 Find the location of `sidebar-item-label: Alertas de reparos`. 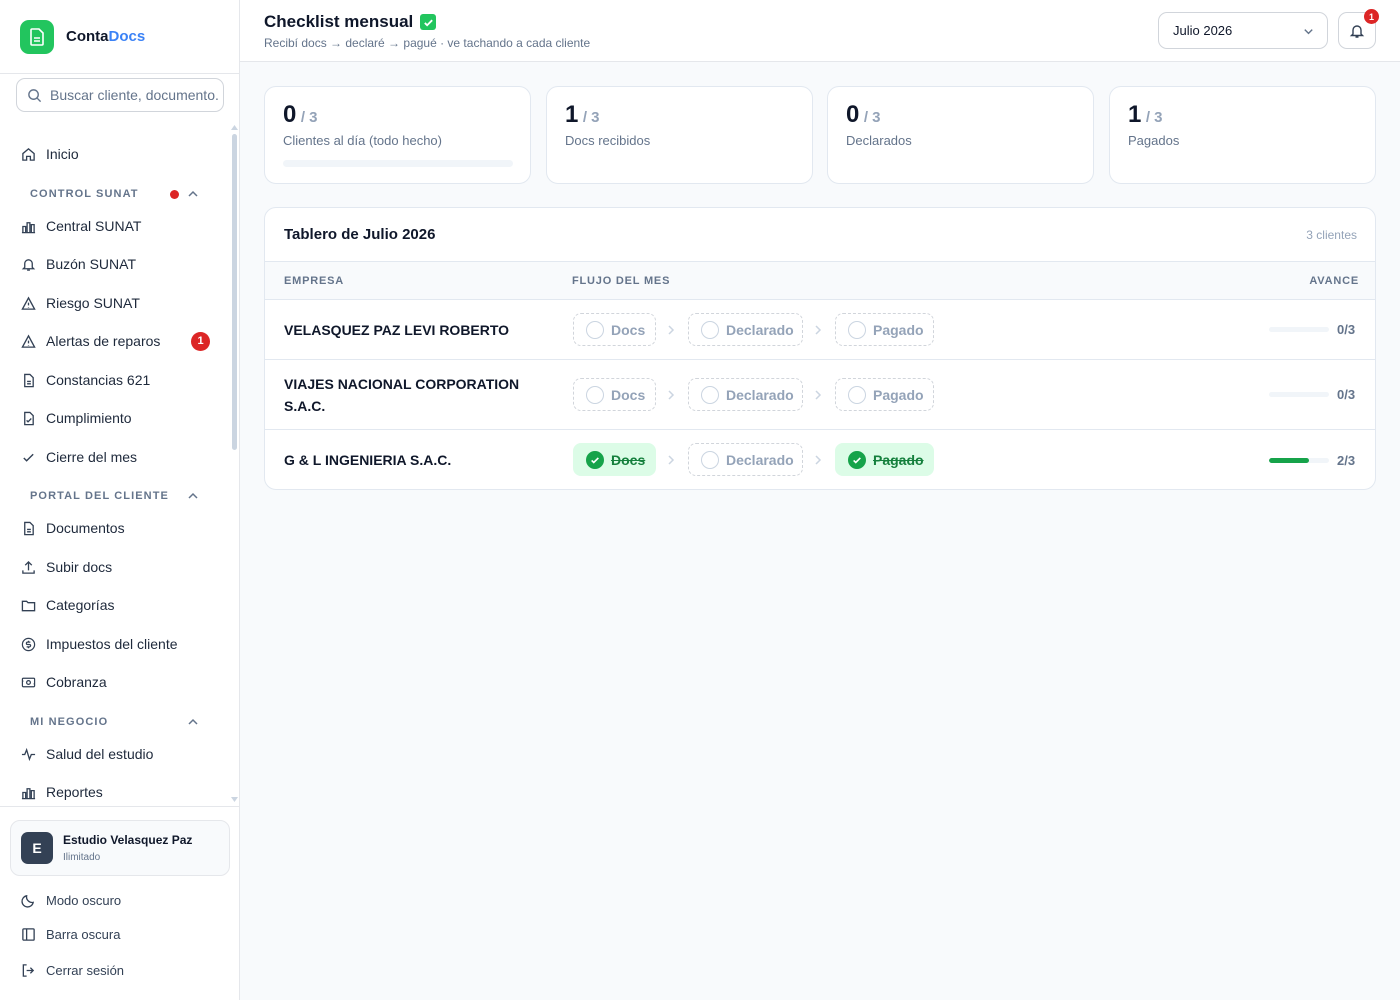

sidebar-item-label: Alertas de reparos is located at coordinates (103, 341).